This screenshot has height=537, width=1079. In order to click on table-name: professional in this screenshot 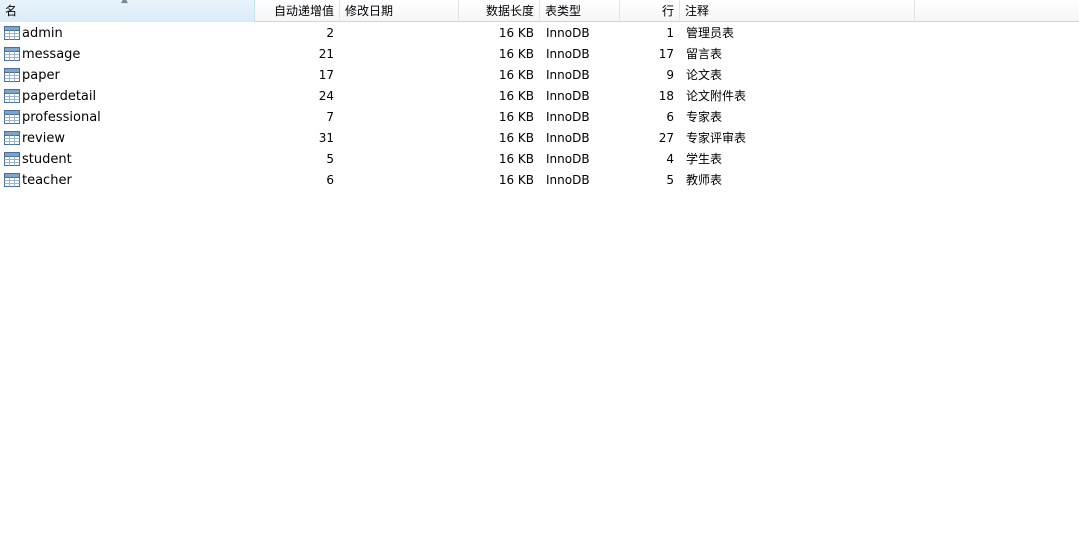, I will do `click(61, 117)`.